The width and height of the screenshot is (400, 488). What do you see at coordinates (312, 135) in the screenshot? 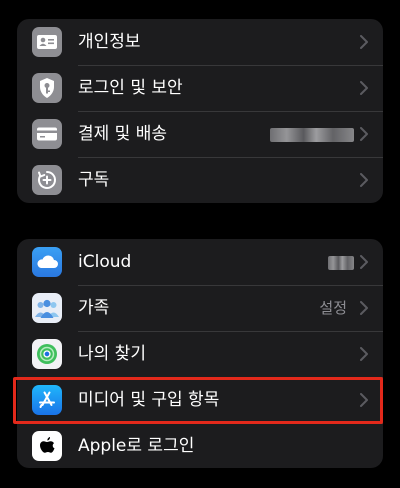
I see `redacted-payment-info` at bounding box center [312, 135].